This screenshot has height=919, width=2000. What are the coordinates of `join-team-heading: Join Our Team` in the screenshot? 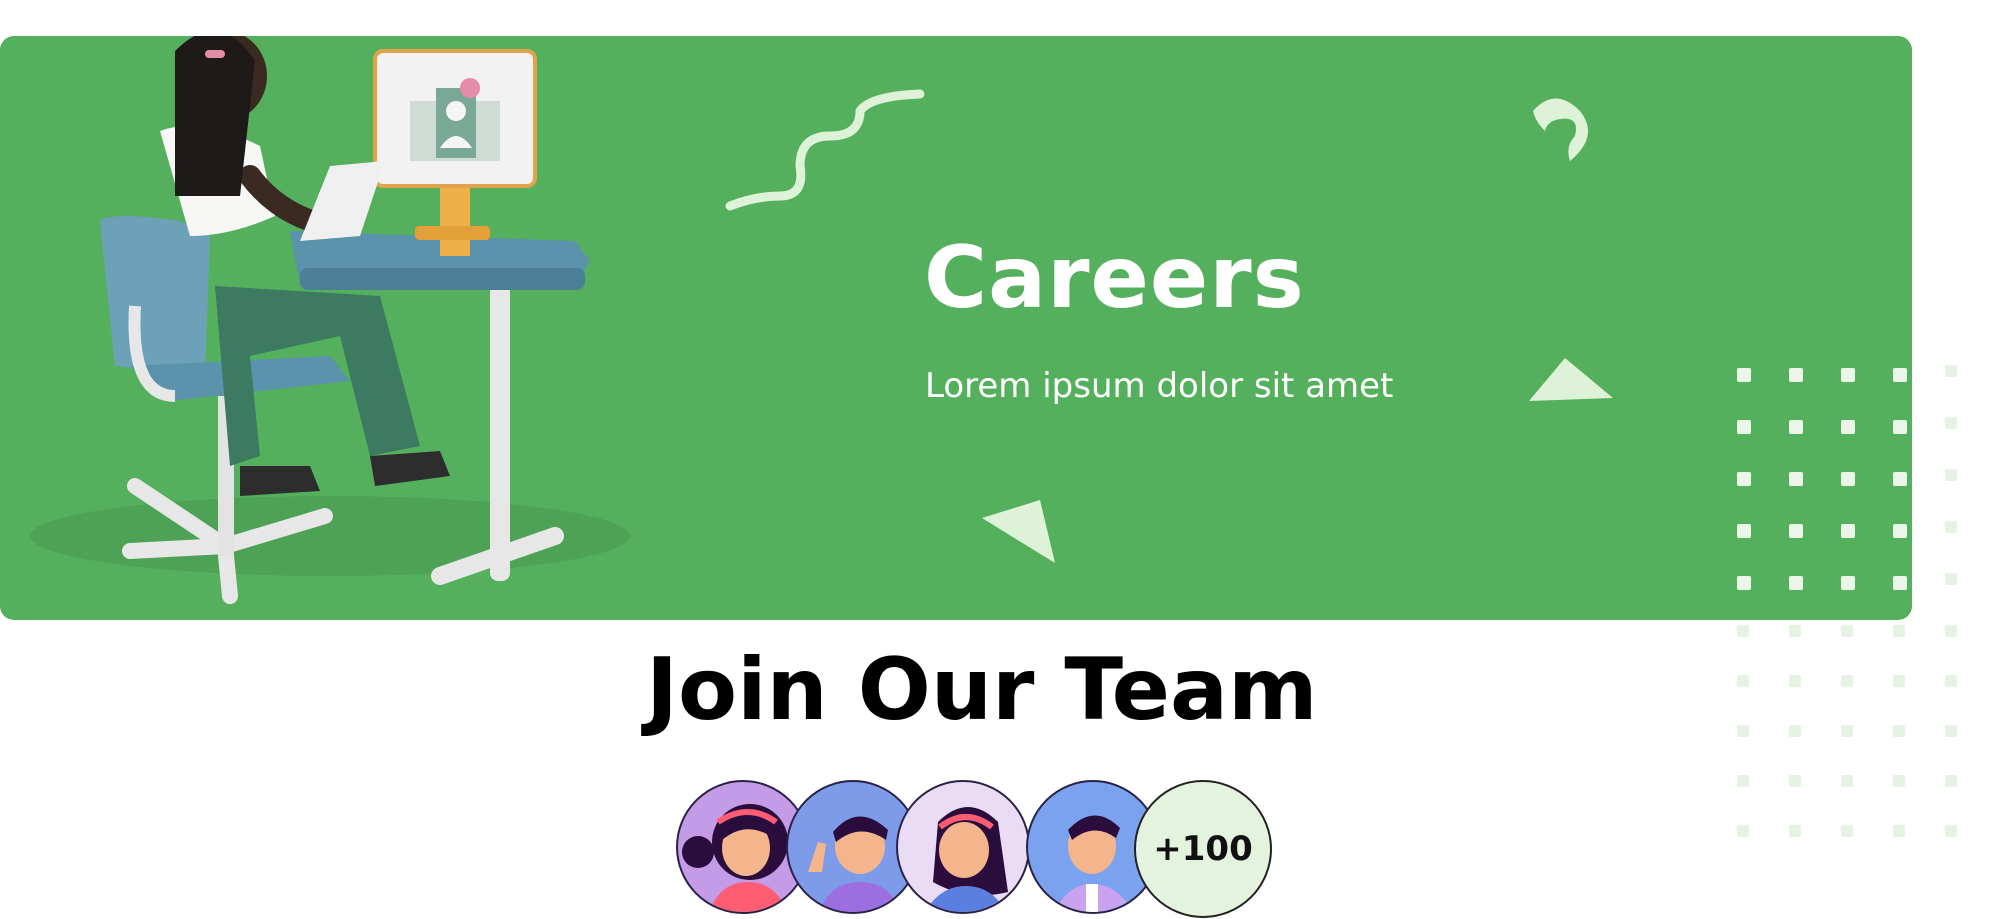 It's located at (982, 690).